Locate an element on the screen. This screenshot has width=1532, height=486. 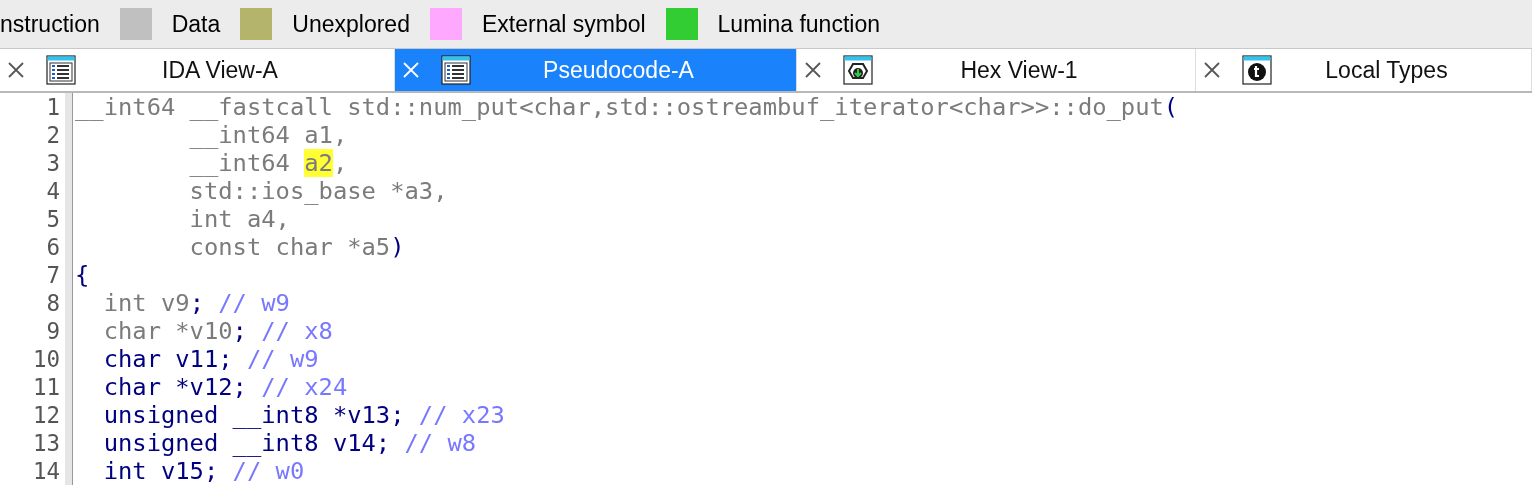
line-number: 2 is located at coordinates (52, 135).